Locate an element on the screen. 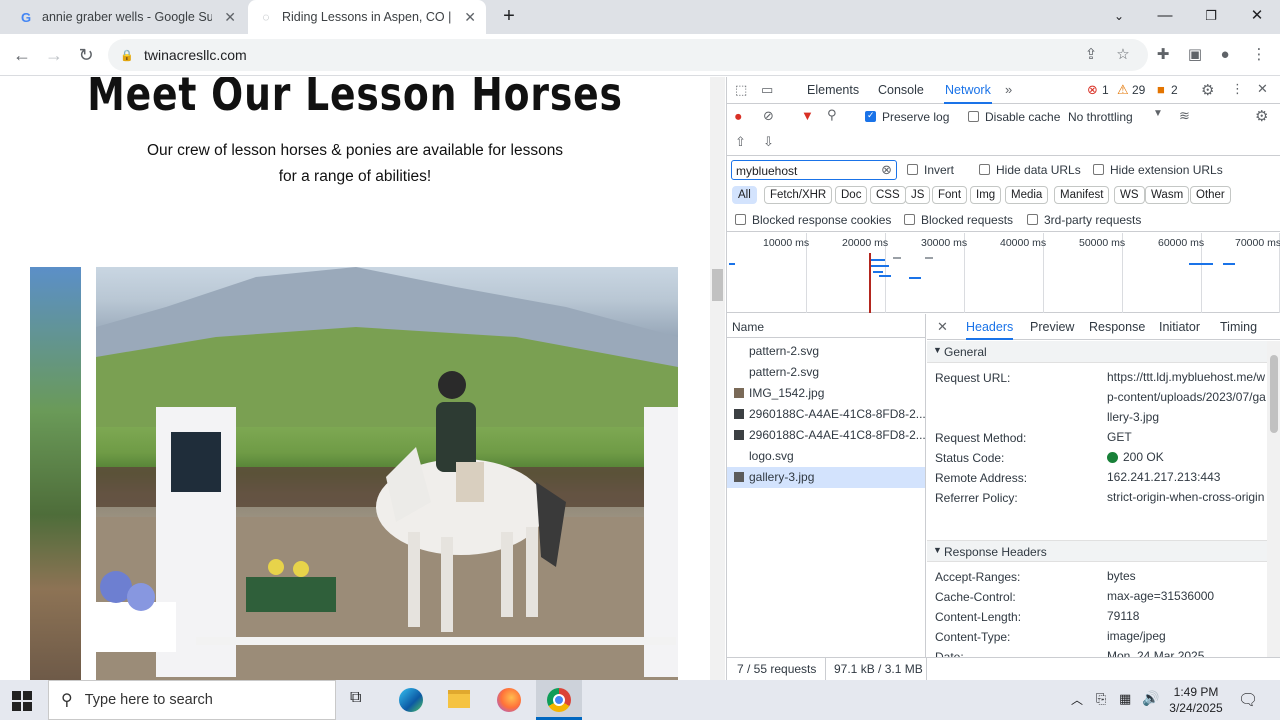 Image resolution: width=1280 pixels, height=720 pixels. page-scrollbar is located at coordinates (717, 378).